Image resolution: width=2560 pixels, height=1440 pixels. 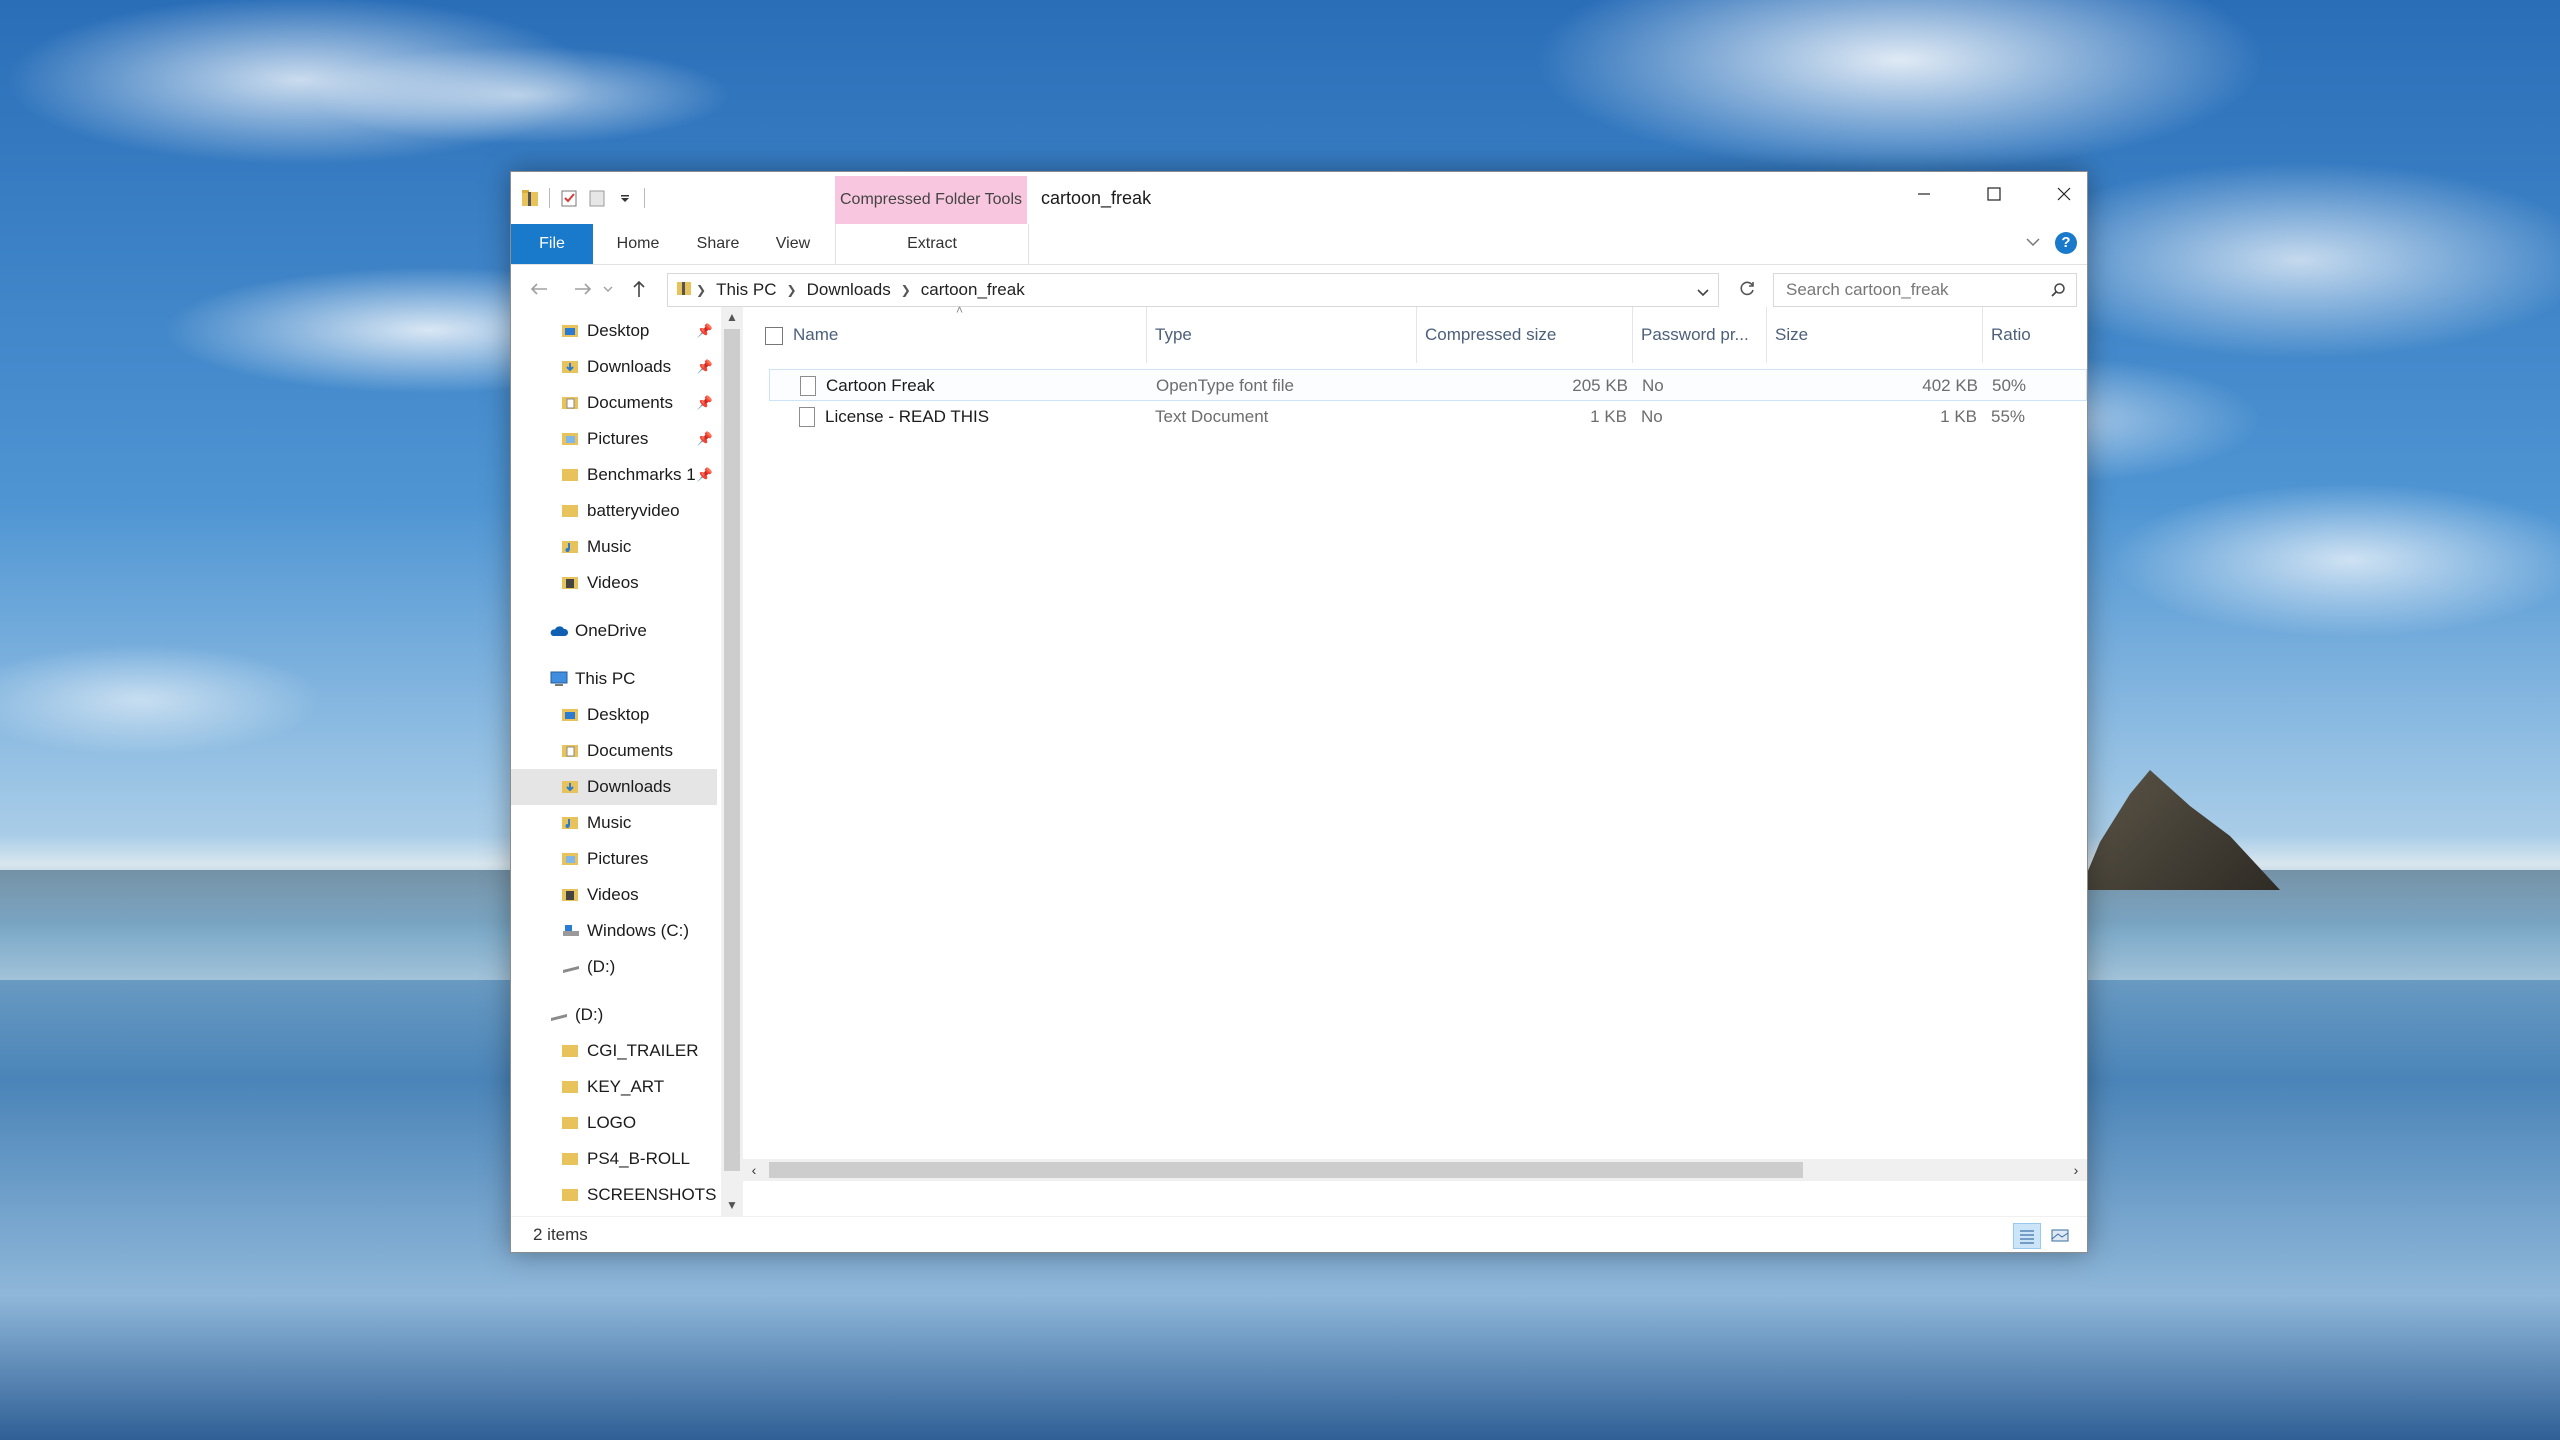 I want to click on close-button, so click(x=2064, y=194).